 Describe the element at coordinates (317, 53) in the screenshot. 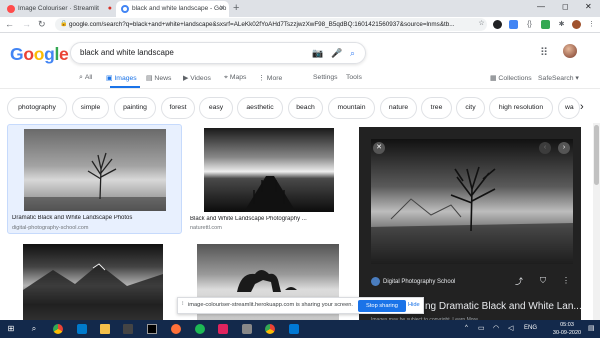

I see `camera-icon: 📷` at that location.